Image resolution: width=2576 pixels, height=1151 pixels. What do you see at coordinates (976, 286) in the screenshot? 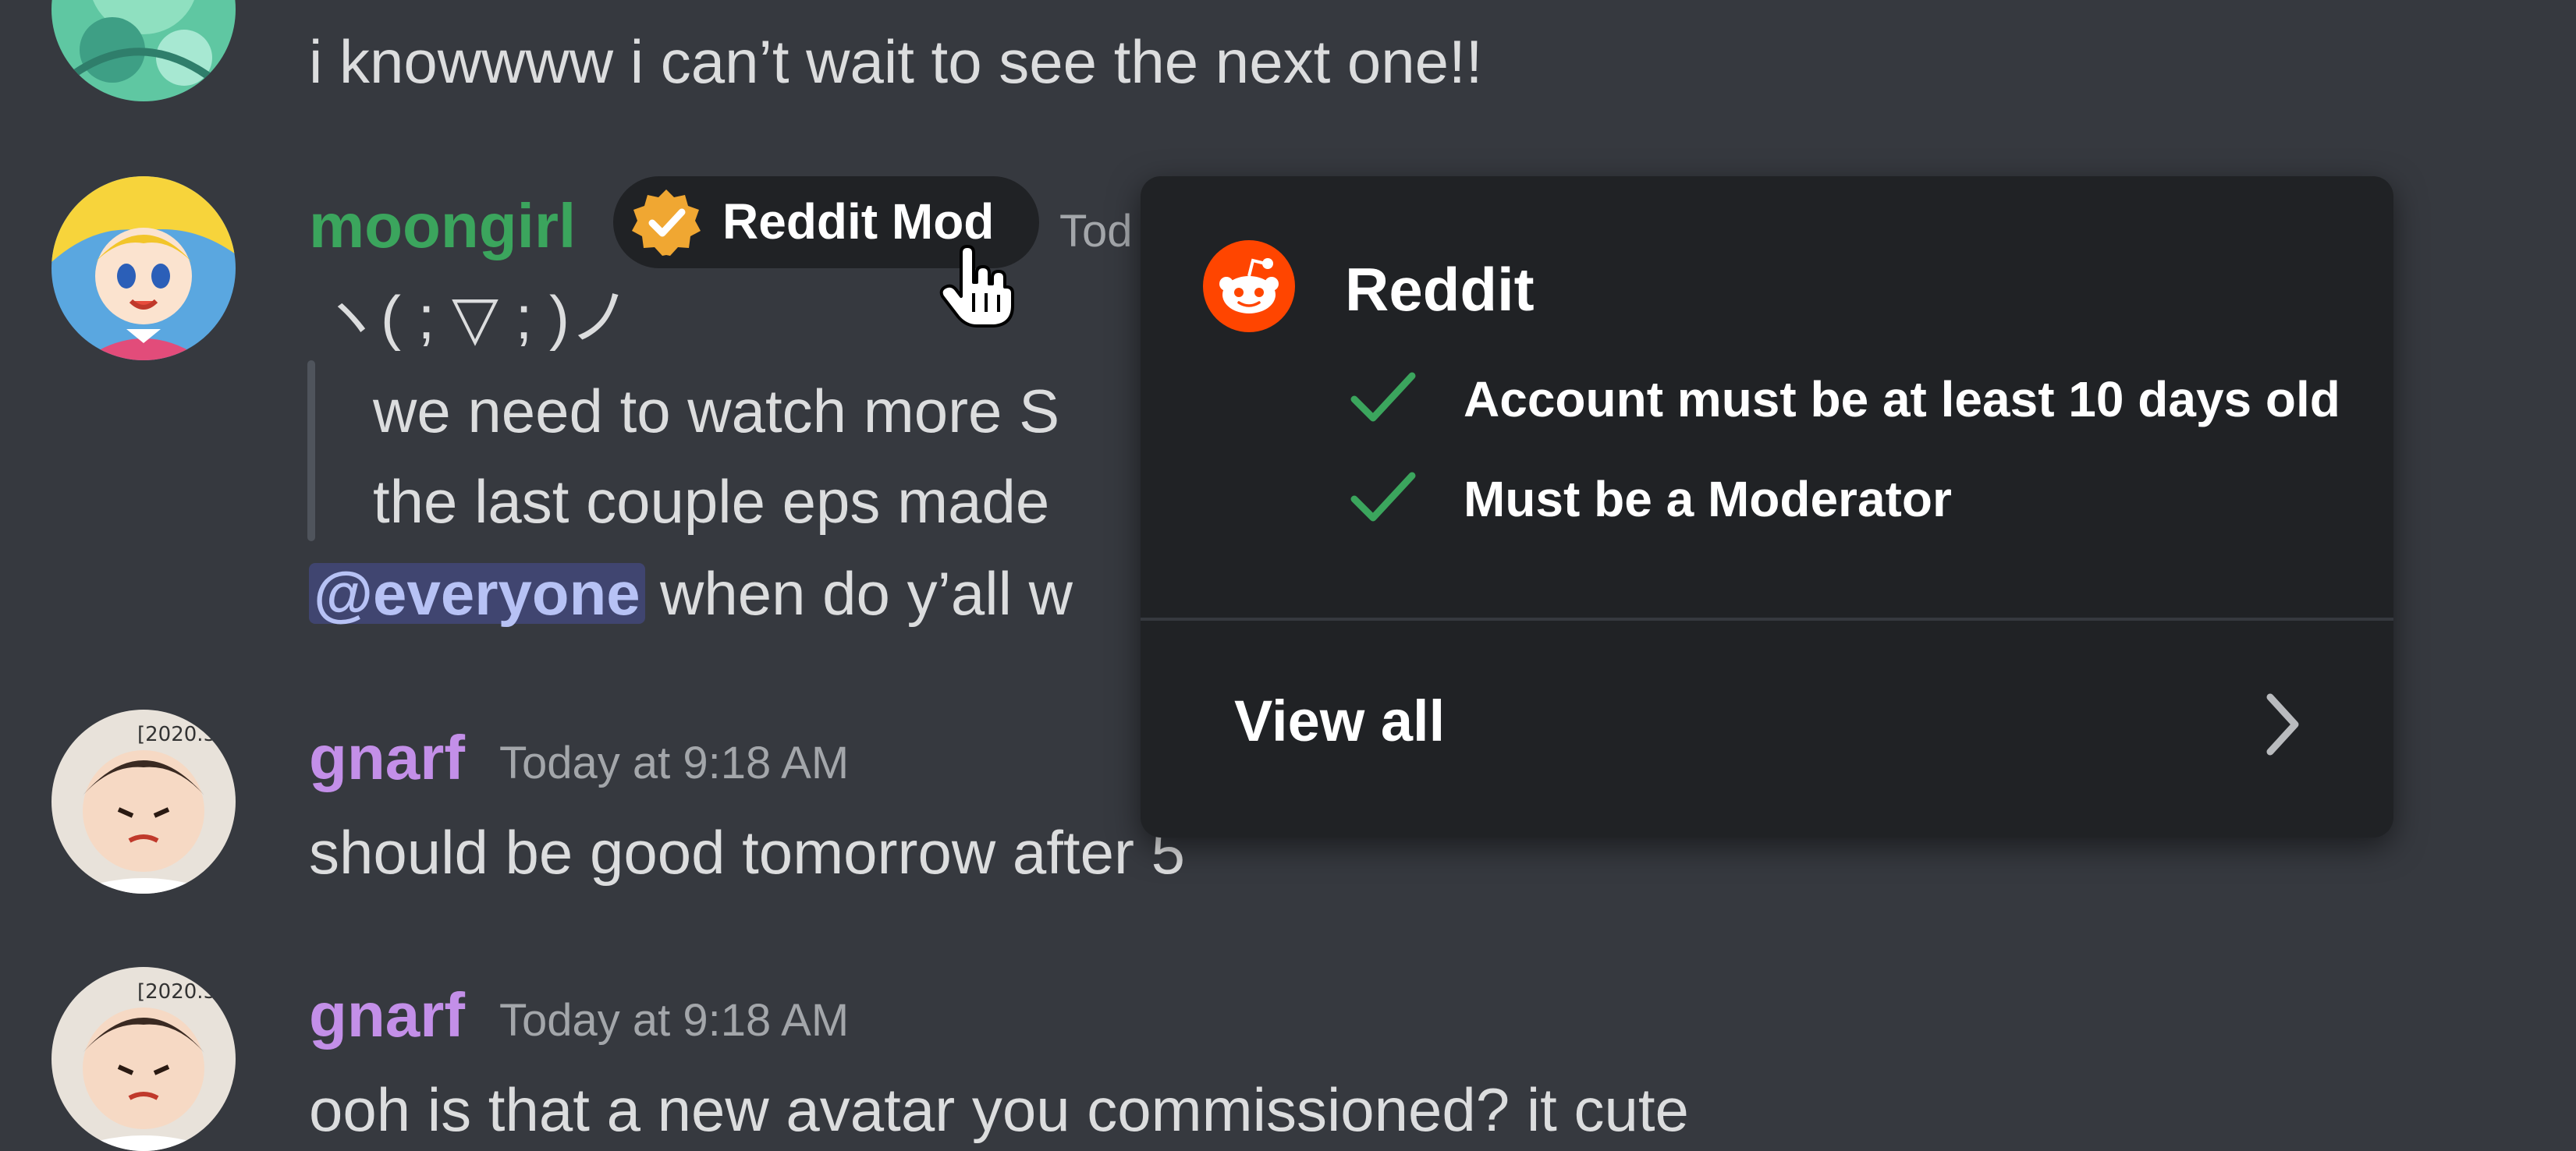
I see `hand-cursor-icon` at bounding box center [976, 286].